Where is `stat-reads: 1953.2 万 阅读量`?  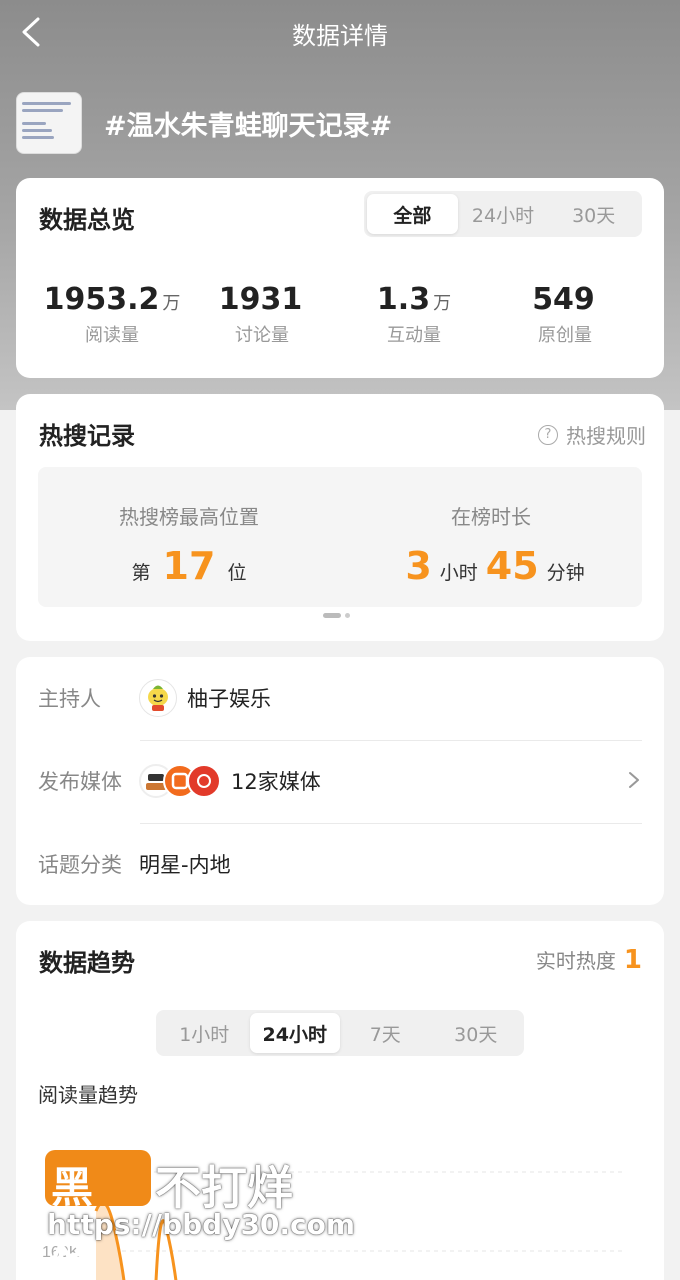
stat-reads: 1953.2 万 阅读量 is located at coordinates (112, 314).